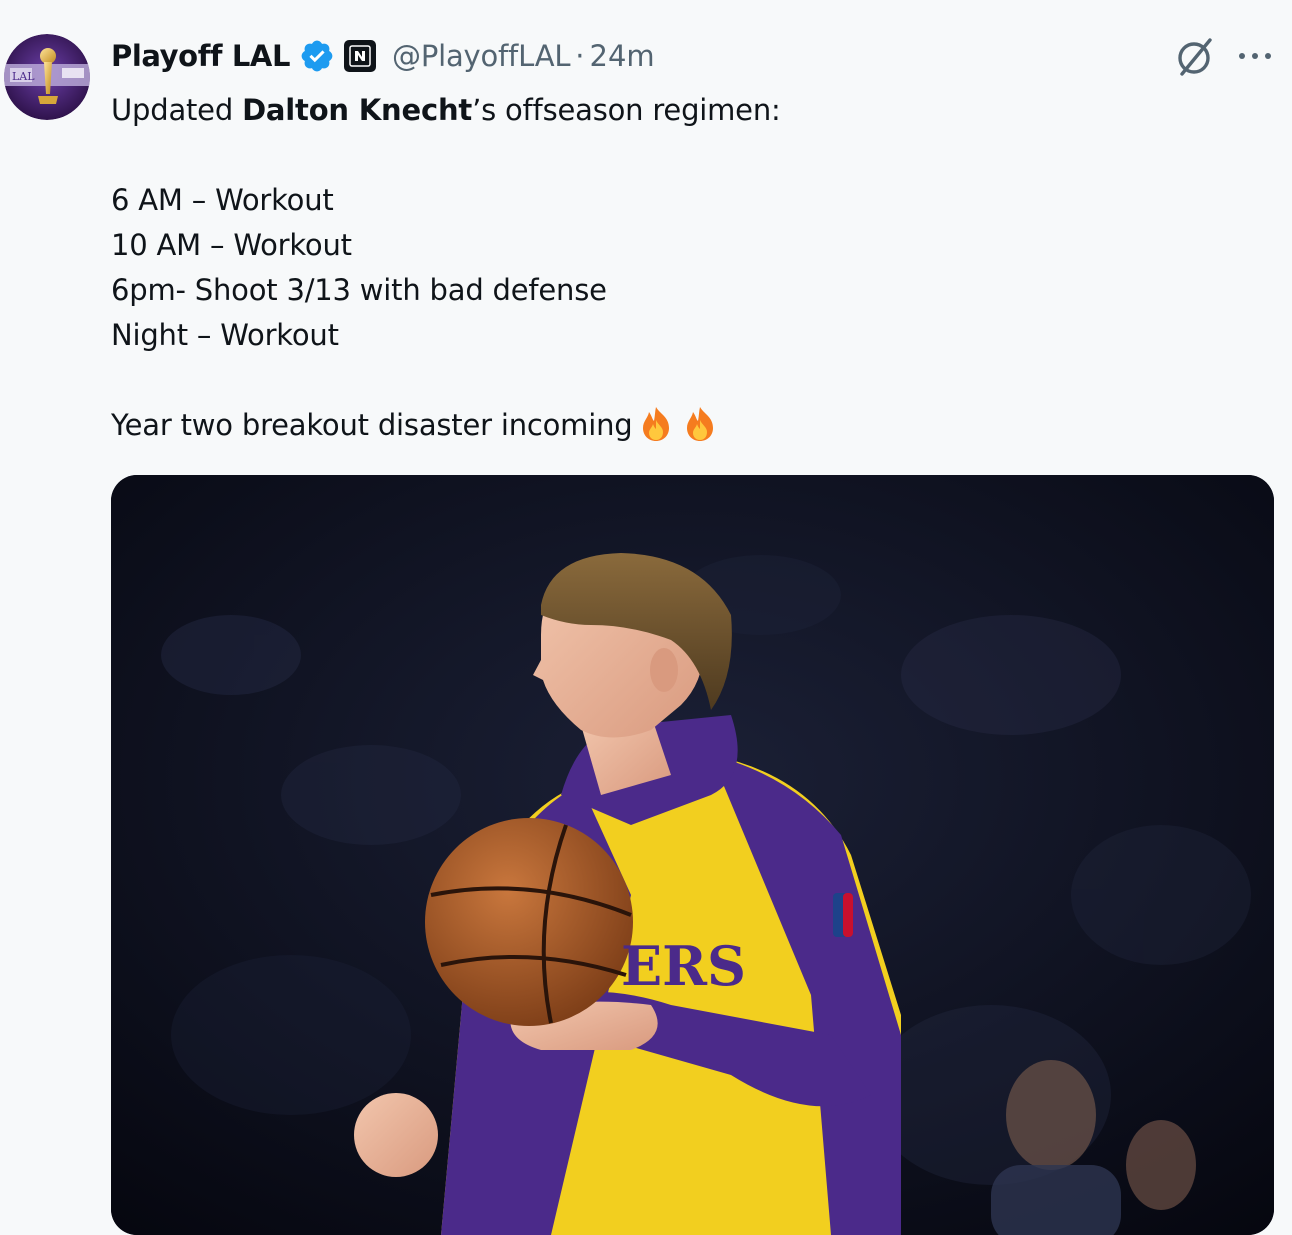  I want to click on more-icon, so click(1255, 56).